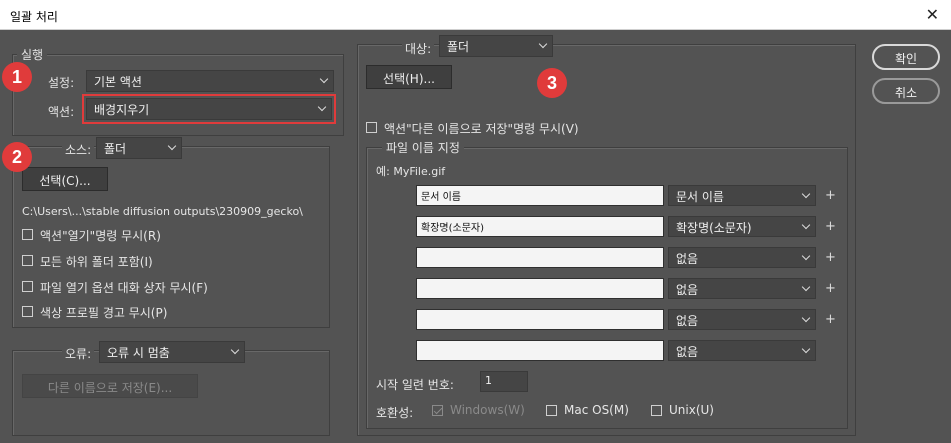 This screenshot has width=951, height=443. I want to click on naming-input: 확장명(소문자), so click(540, 226).